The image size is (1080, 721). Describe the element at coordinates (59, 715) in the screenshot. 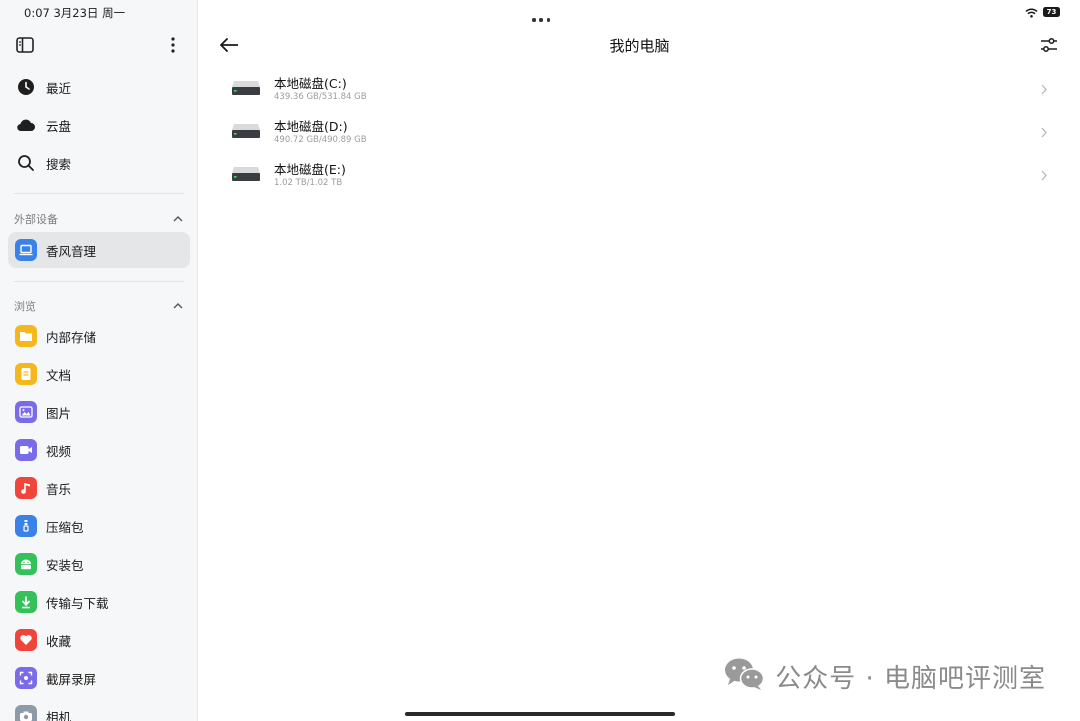

I see `sidebar-item-label: 相机` at that location.